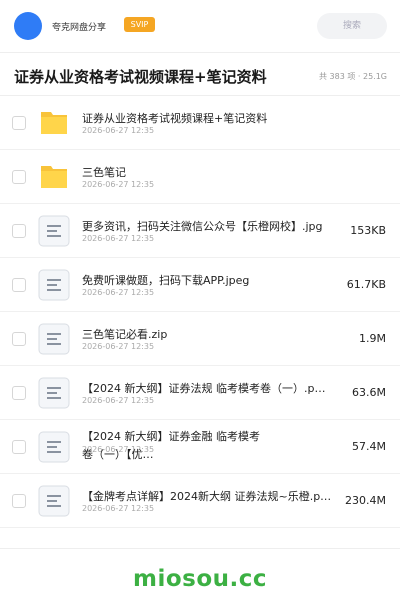 The image size is (400, 600). Describe the element at coordinates (28, 26) in the screenshot. I see `avatar` at that location.